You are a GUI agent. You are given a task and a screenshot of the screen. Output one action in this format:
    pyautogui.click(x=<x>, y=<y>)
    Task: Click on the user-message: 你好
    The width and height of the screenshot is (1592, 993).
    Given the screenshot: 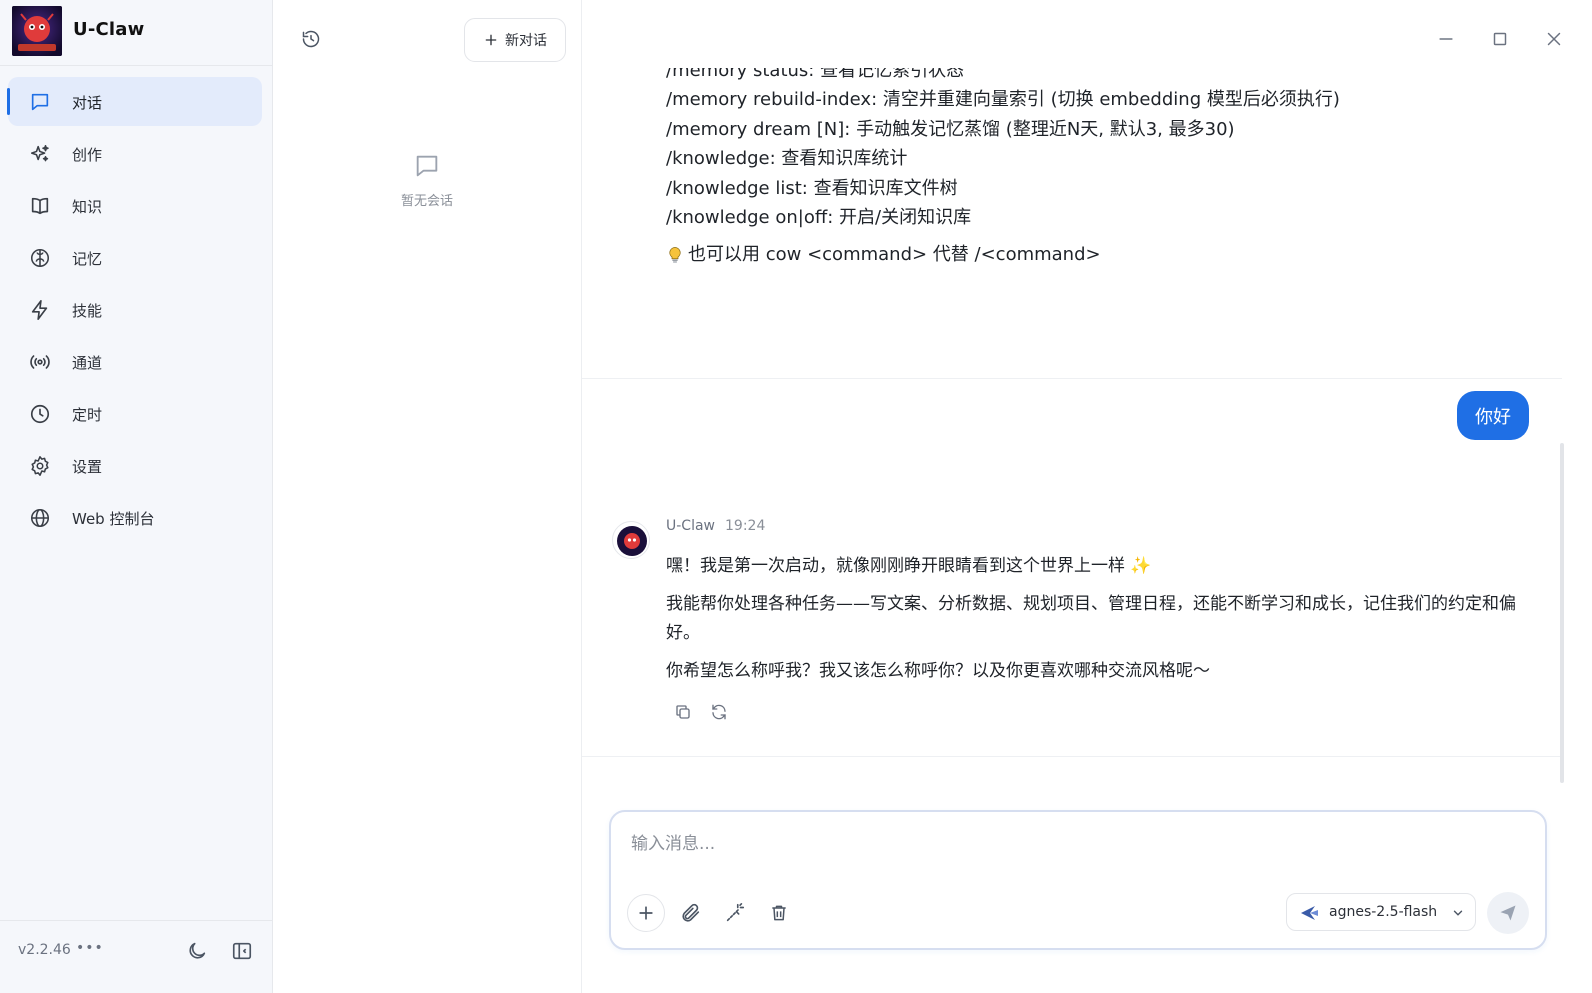 What is the action you would take?
    pyautogui.click(x=1493, y=415)
    